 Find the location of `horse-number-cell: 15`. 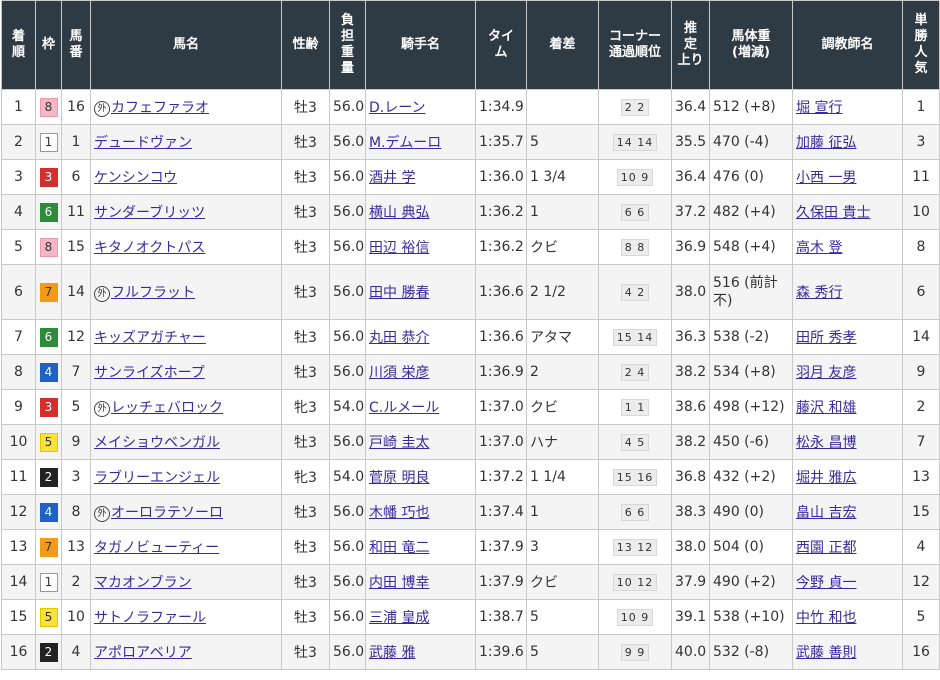

horse-number-cell: 15 is located at coordinates (76, 247).